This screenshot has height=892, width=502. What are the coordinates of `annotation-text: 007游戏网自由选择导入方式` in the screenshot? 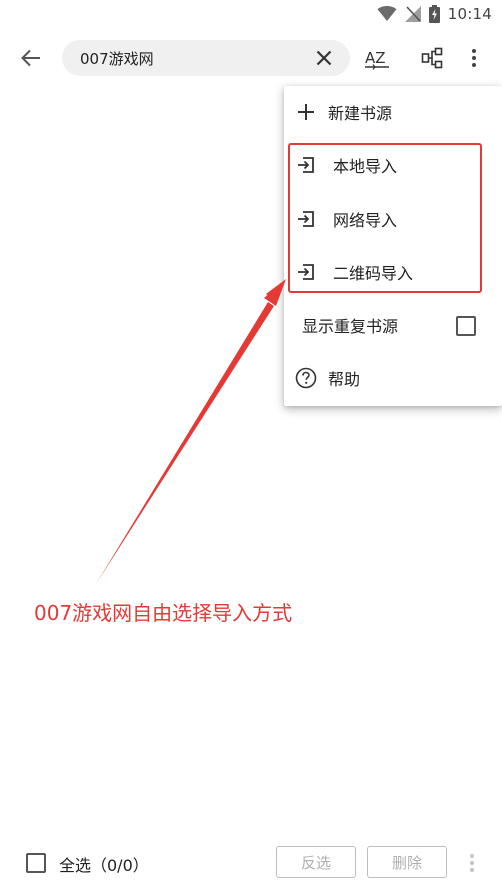 It's located at (163, 613).